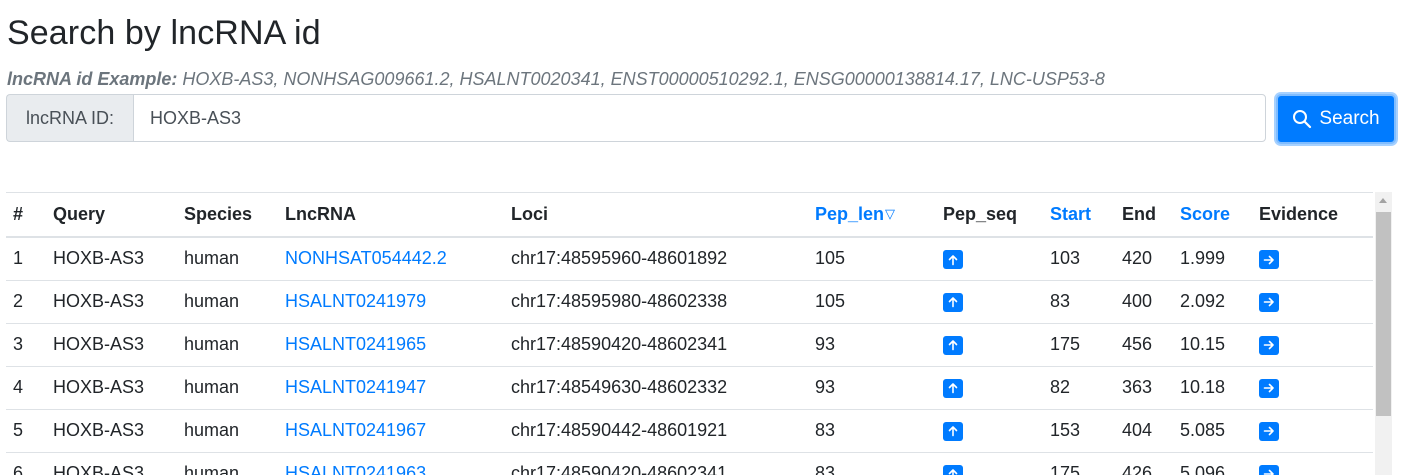 The width and height of the screenshot is (1426, 475). Describe the element at coordinates (366, 258) in the screenshot. I see `lncrna-link: NONHSAT054442.2` at that location.